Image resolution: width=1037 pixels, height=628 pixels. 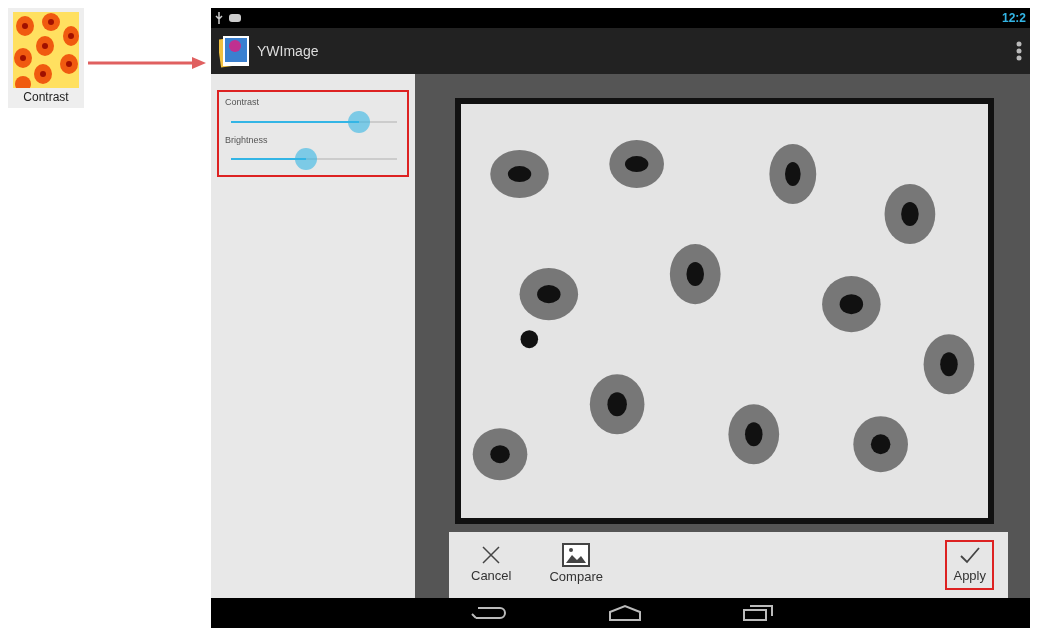 I want to click on notification-icon, so click(x=235, y=18).